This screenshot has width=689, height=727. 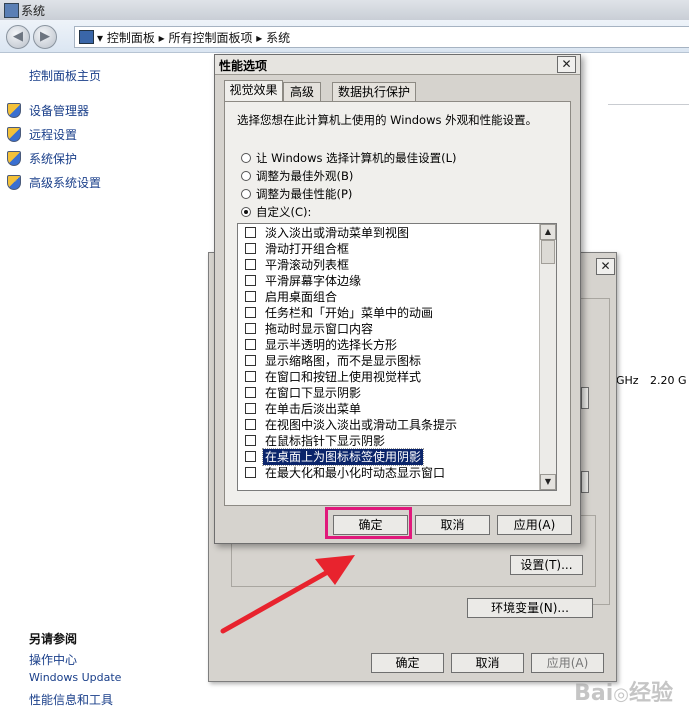 I want to click on dialog-title: 性能选项, so click(x=243, y=66).